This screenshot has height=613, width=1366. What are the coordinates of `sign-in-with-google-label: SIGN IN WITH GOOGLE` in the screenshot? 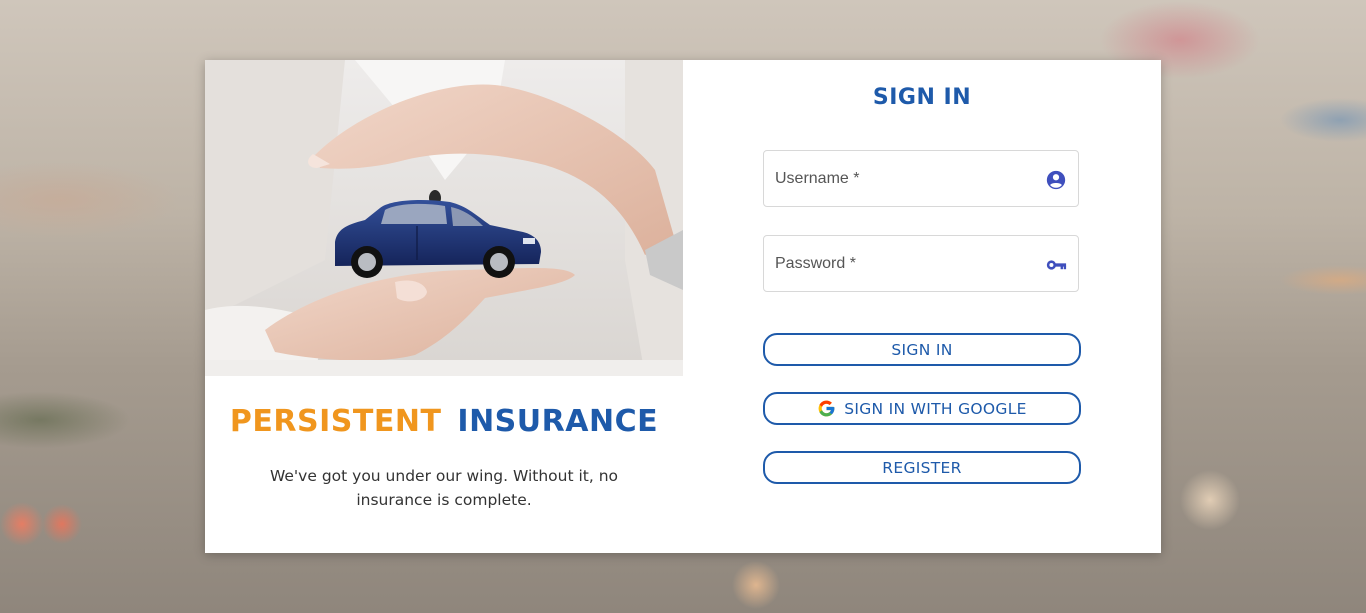 It's located at (935, 408).